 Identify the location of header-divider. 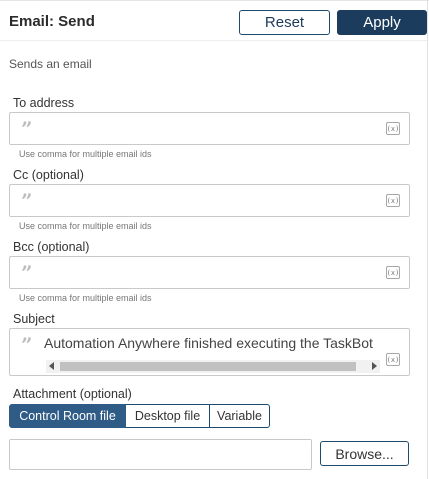
(213, 40).